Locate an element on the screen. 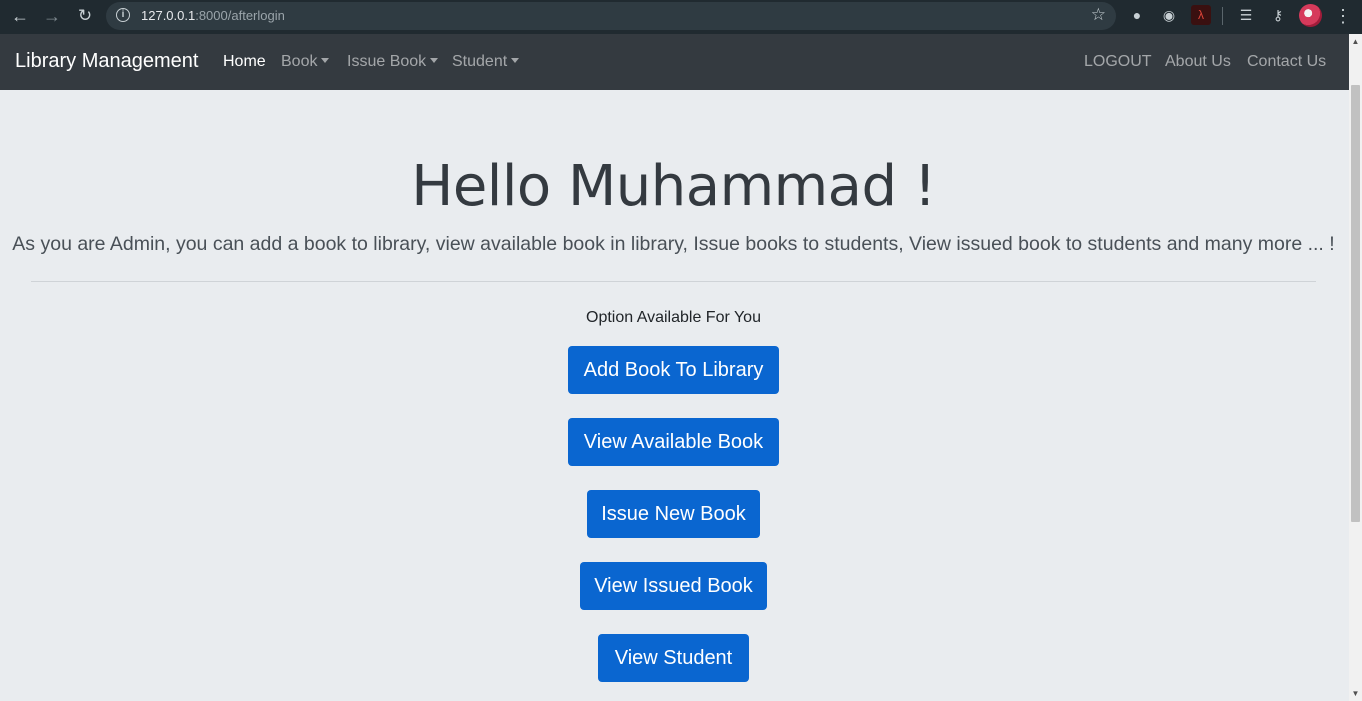 Image resolution: width=1362 pixels, height=701 pixels. nav-home: Home is located at coordinates (244, 62).